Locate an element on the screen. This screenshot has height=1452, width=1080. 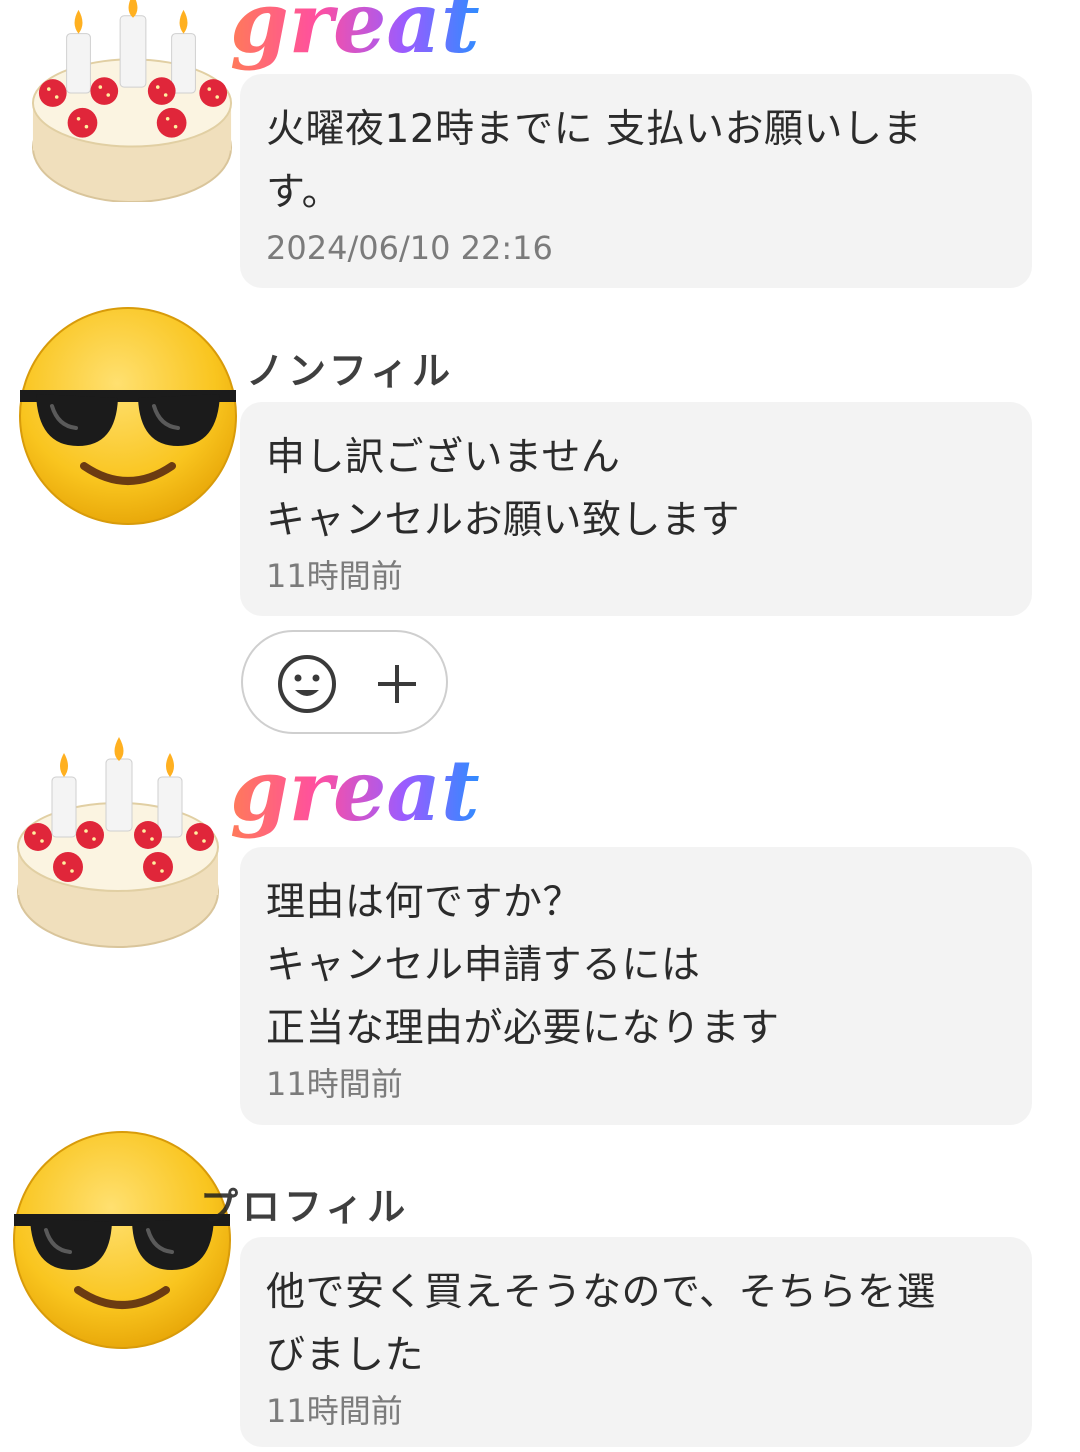
message-bubble: 火曜夜12時までに 支払いお願いしま す。 2024/06/10 22:16 is located at coordinates (636, 181).